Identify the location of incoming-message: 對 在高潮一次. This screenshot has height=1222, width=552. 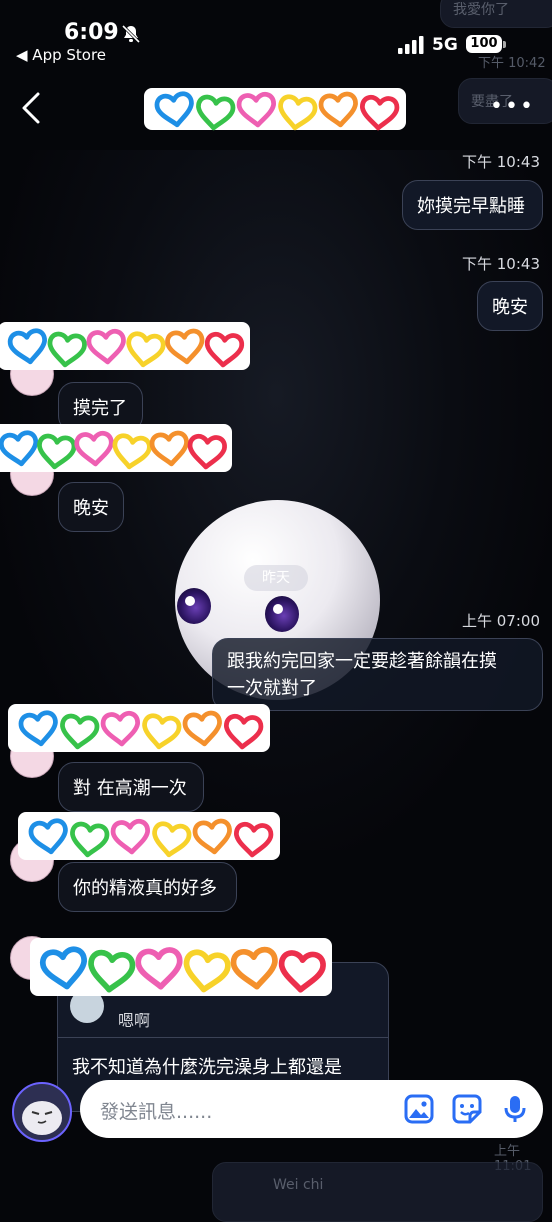
(131, 787).